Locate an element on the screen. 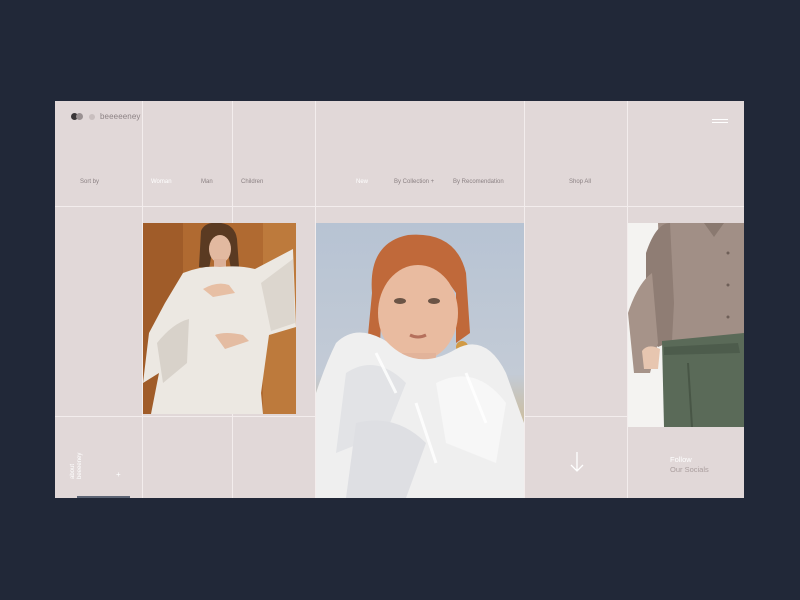 Image resolution: width=800 pixels, height=600 pixels. product-photo-plastic-jacket is located at coordinates (420, 360).